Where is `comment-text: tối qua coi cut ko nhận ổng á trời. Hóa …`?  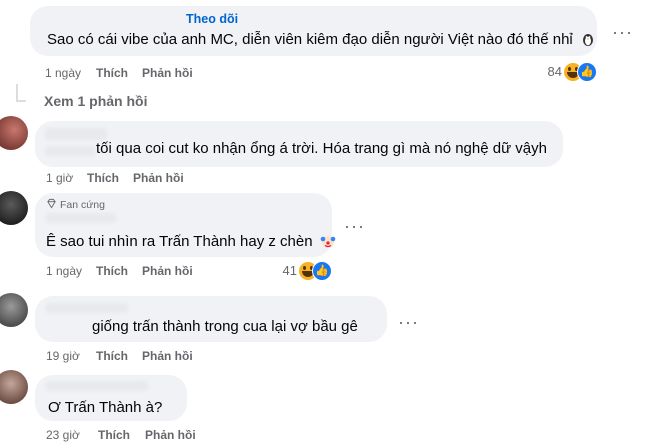 comment-text: tối qua coi cut ko nhận ổng á trời. Hóa … is located at coordinates (321, 148).